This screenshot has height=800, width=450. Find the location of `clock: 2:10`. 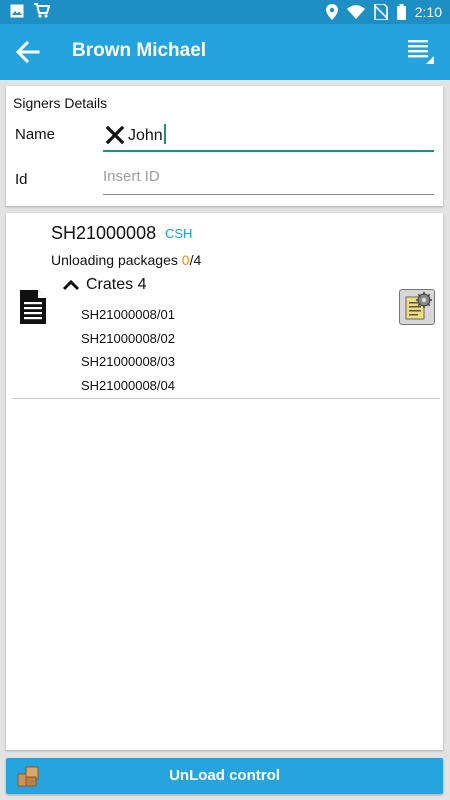

clock: 2:10 is located at coordinates (428, 12).